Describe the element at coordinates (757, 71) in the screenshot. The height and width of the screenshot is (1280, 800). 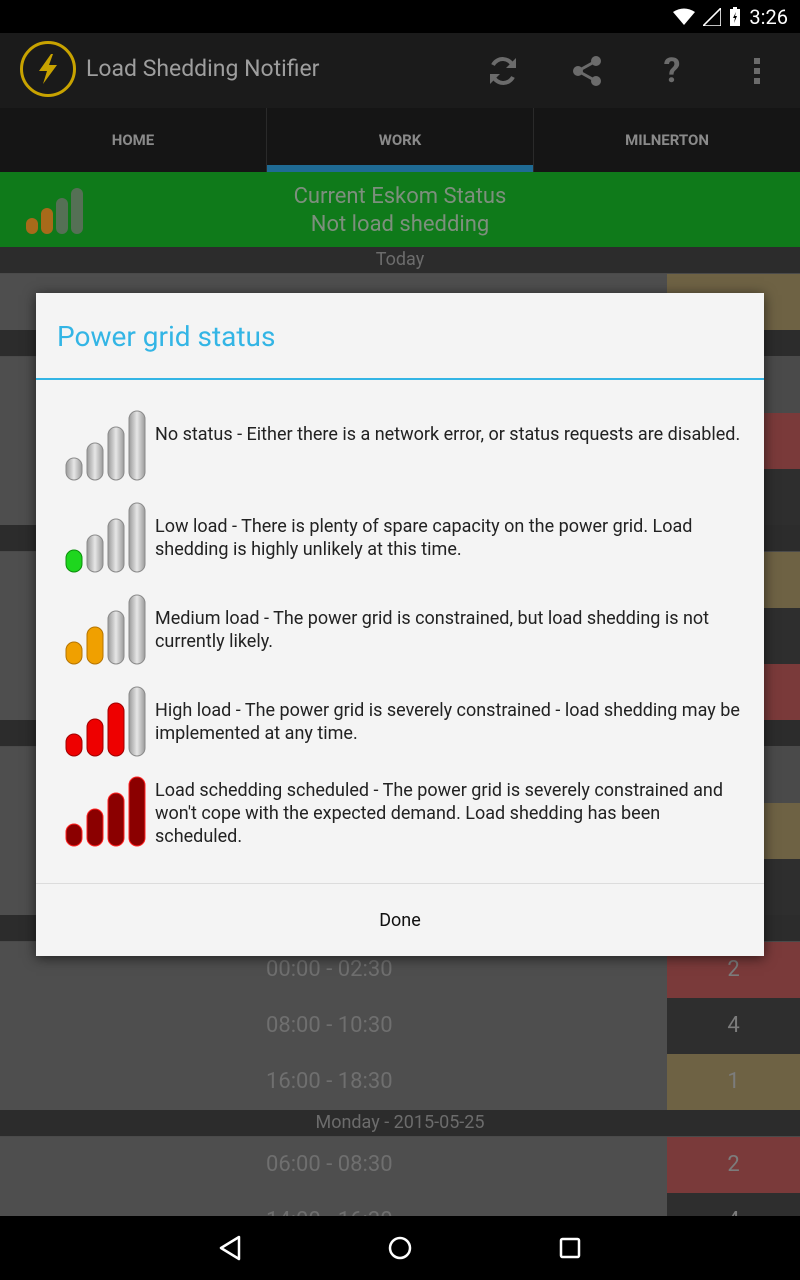
I see `overflow-menu-icon` at that location.